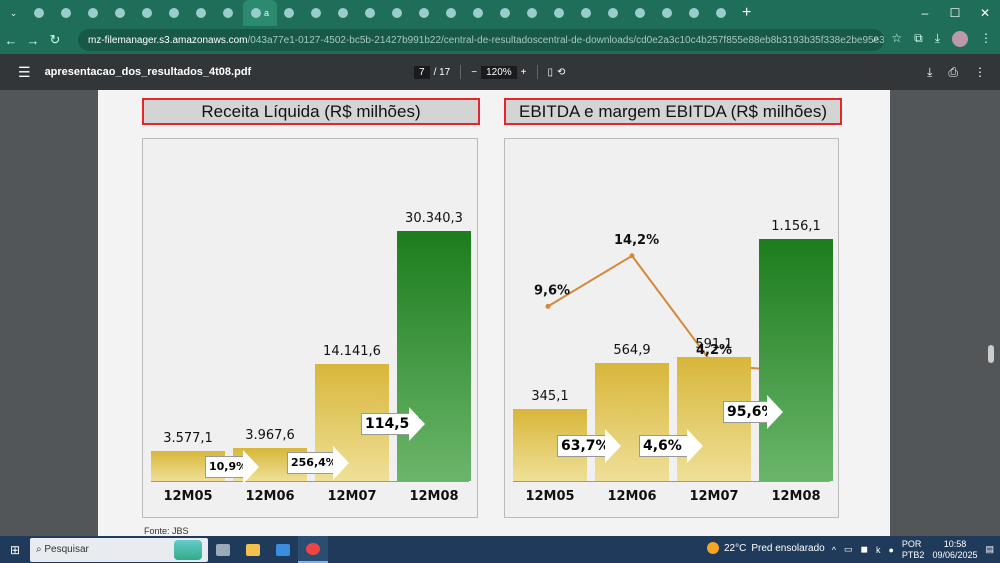  I want to click on network-icon: ▭, so click(848, 549).